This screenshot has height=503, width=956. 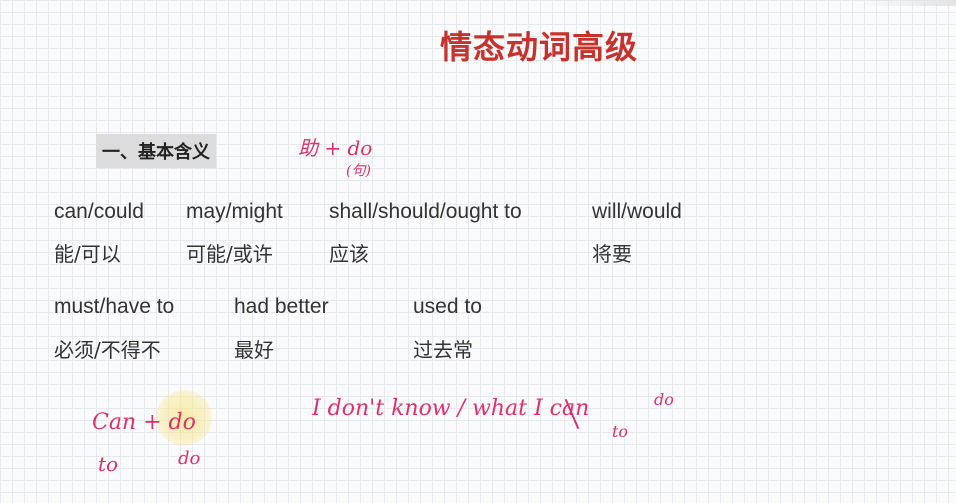 I want to click on handwriting-strokes, so click(x=572, y=414).